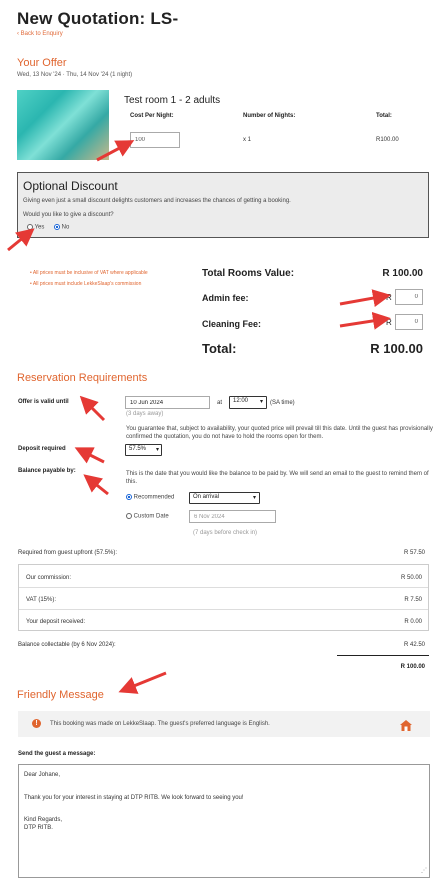 The width and height of the screenshot is (445, 895). Describe the element at coordinates (92, 408) in the screenshot. I see `arrow-to-valid` at that location.